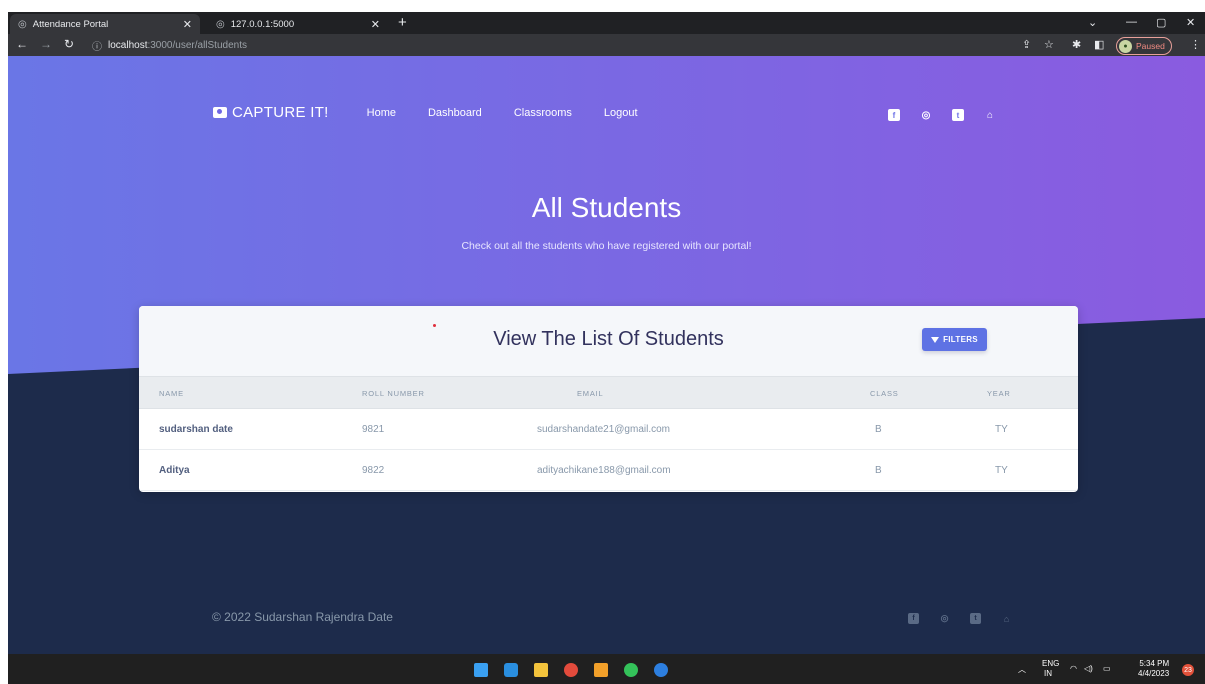  I want to click on column-header-name: NAME, so click(171, 393).